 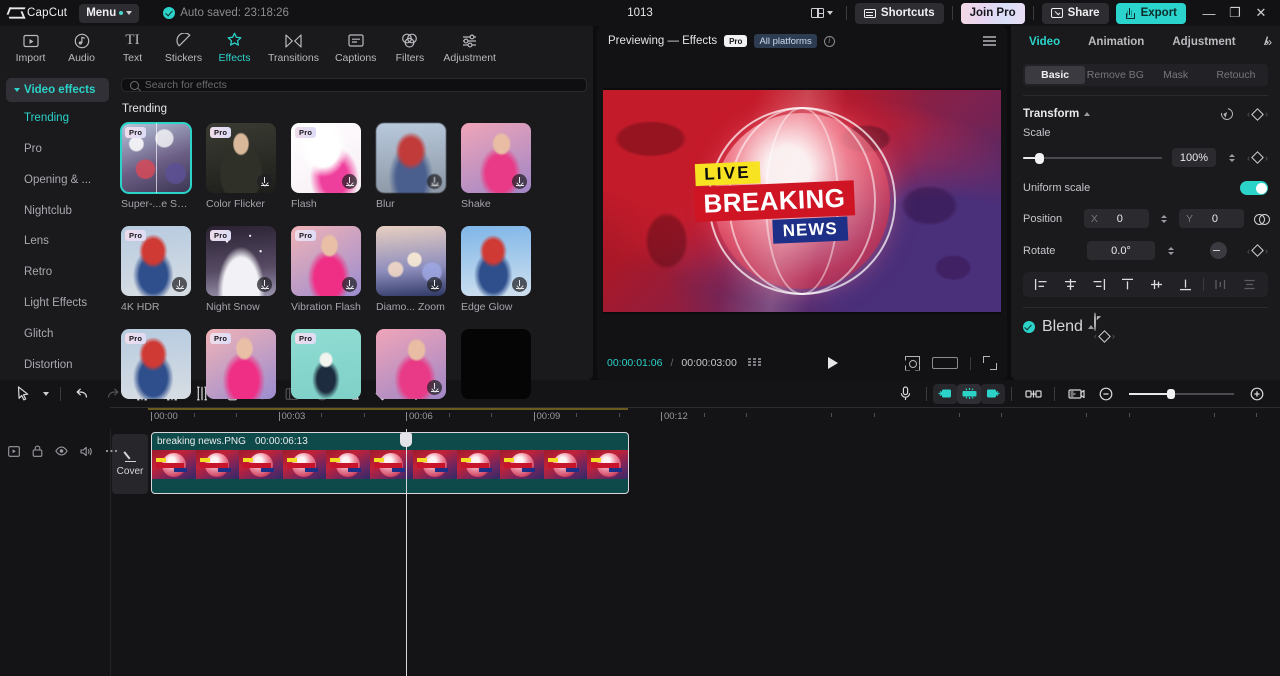 What do you see at coordinates (1261, 13) in the screenshot?
I see `close-button: ✕` at bounding box center [1261, 13].